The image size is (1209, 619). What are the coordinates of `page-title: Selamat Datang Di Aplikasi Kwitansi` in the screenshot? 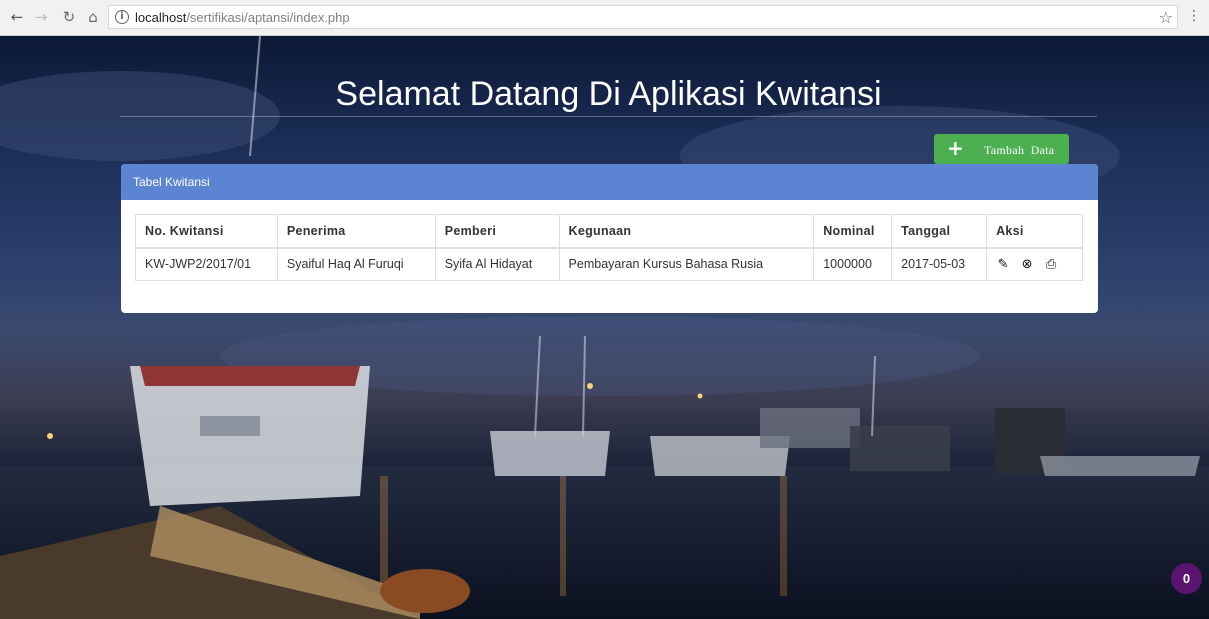 It's located at (608, 94).